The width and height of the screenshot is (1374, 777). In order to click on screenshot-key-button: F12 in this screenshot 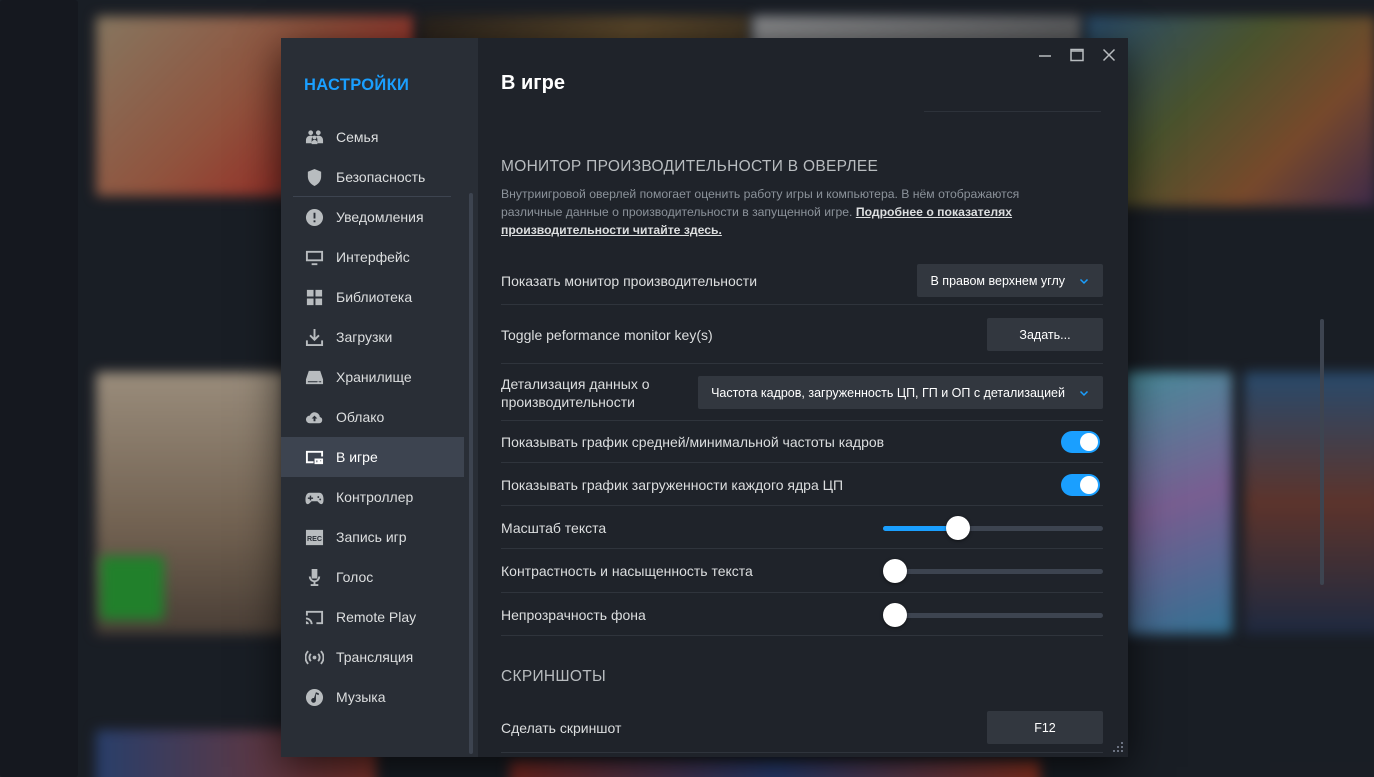, I will do `click(1045, 727)`.